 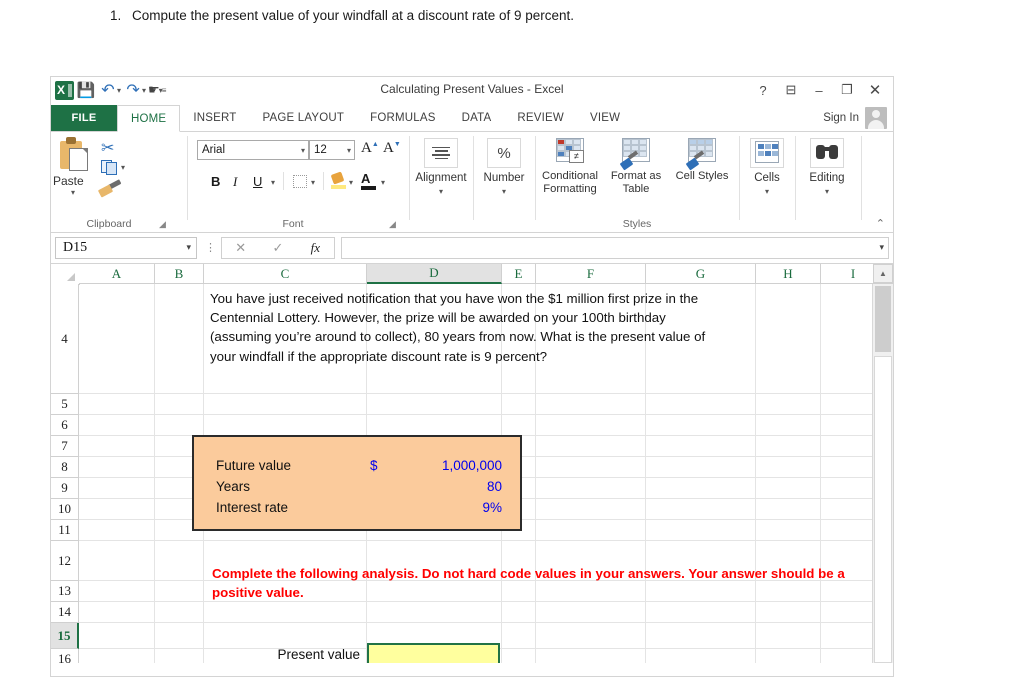 I want to click on tab-file: FILE, so click(x=84, y=118).